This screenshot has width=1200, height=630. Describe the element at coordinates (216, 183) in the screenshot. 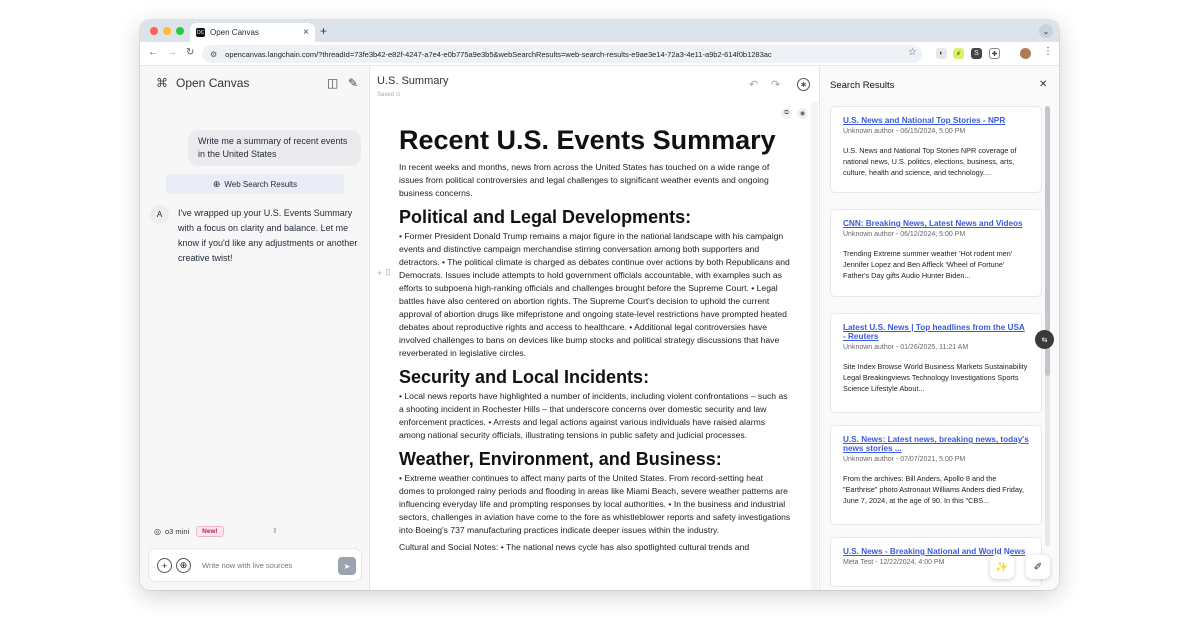

I see `globe-icon: ⊕` at that location.